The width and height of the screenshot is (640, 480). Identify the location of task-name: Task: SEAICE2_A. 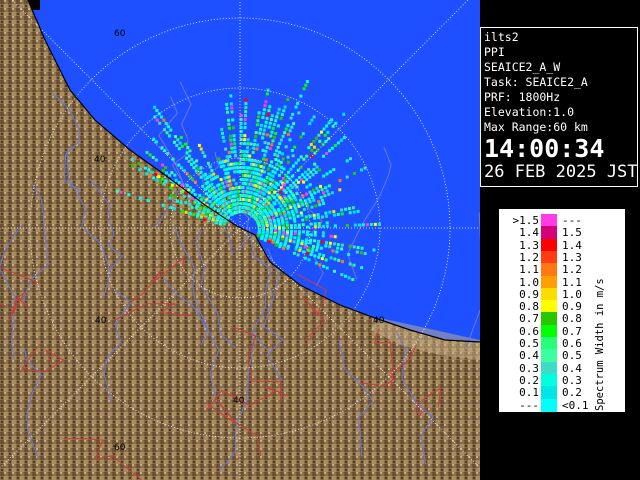
(536, 82).